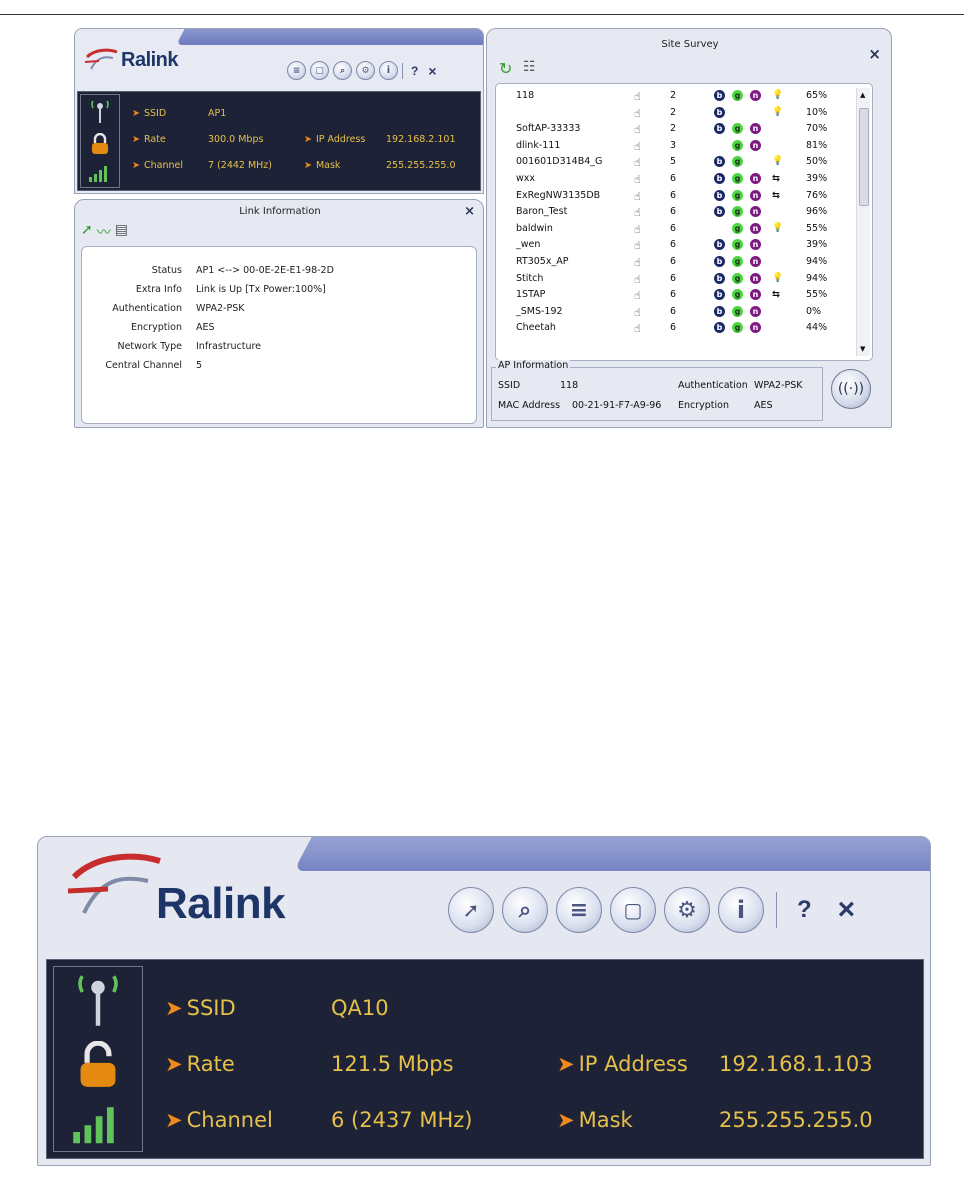 The width and height of the screenshot is (964, 1180). What do you see at coordinates (676, 297) in the screenshot?
I see `ap-row: 1STAP ☝ 6 b g n ⇆ 55%` at bounding box center [676, 297].